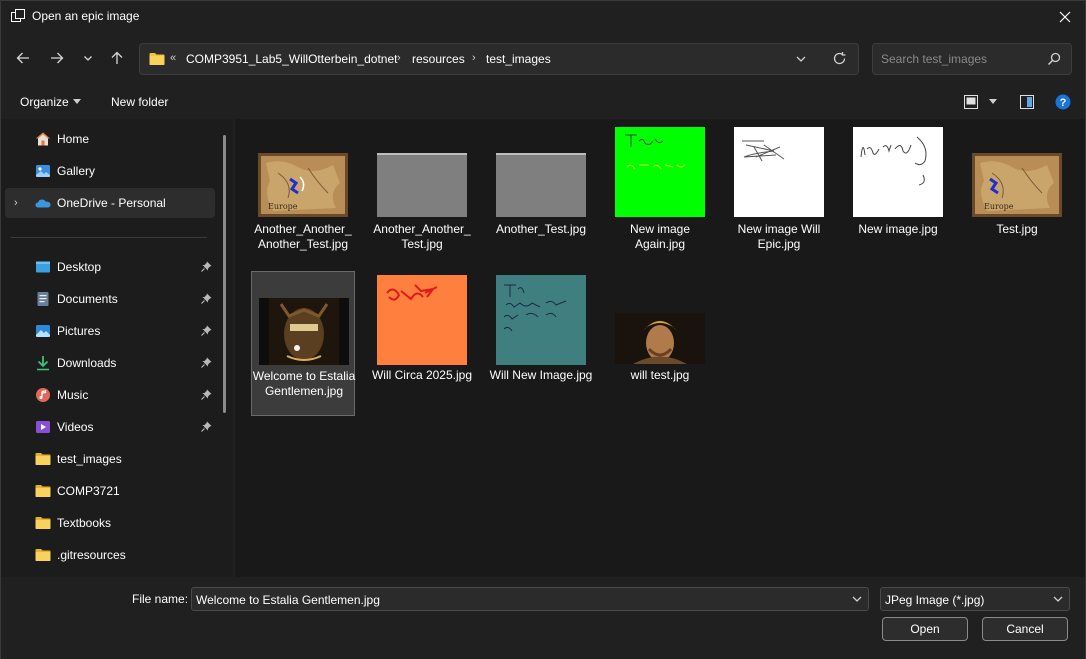  Describe the element at coordinates (73, 395) in the screenshot. I see `sidebar-item-label: Music` at that location.